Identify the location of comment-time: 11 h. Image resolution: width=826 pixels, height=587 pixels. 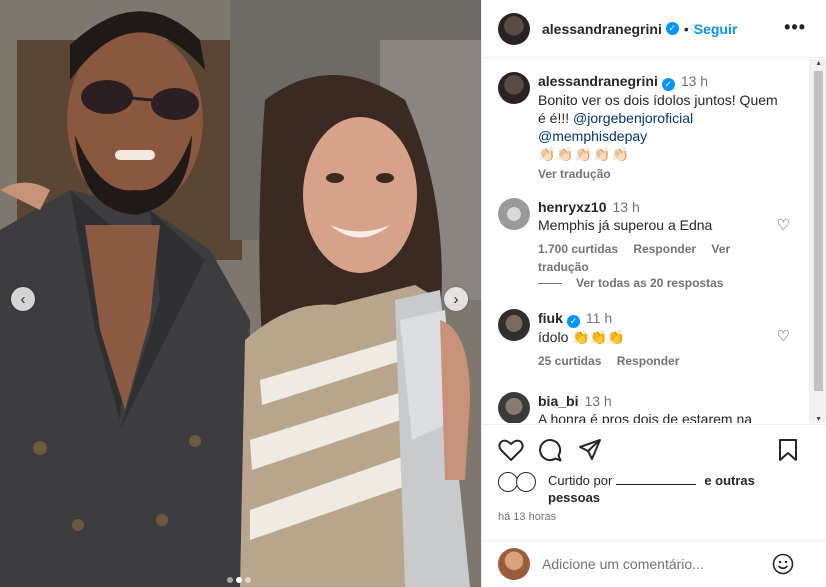
(599, 318).